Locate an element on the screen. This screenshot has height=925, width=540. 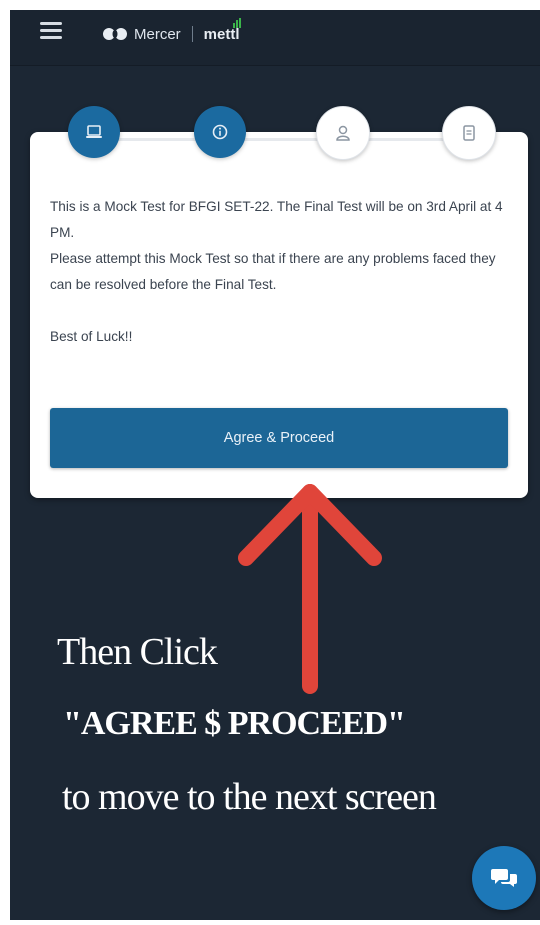
step-info is located at coordinates (220, 132).